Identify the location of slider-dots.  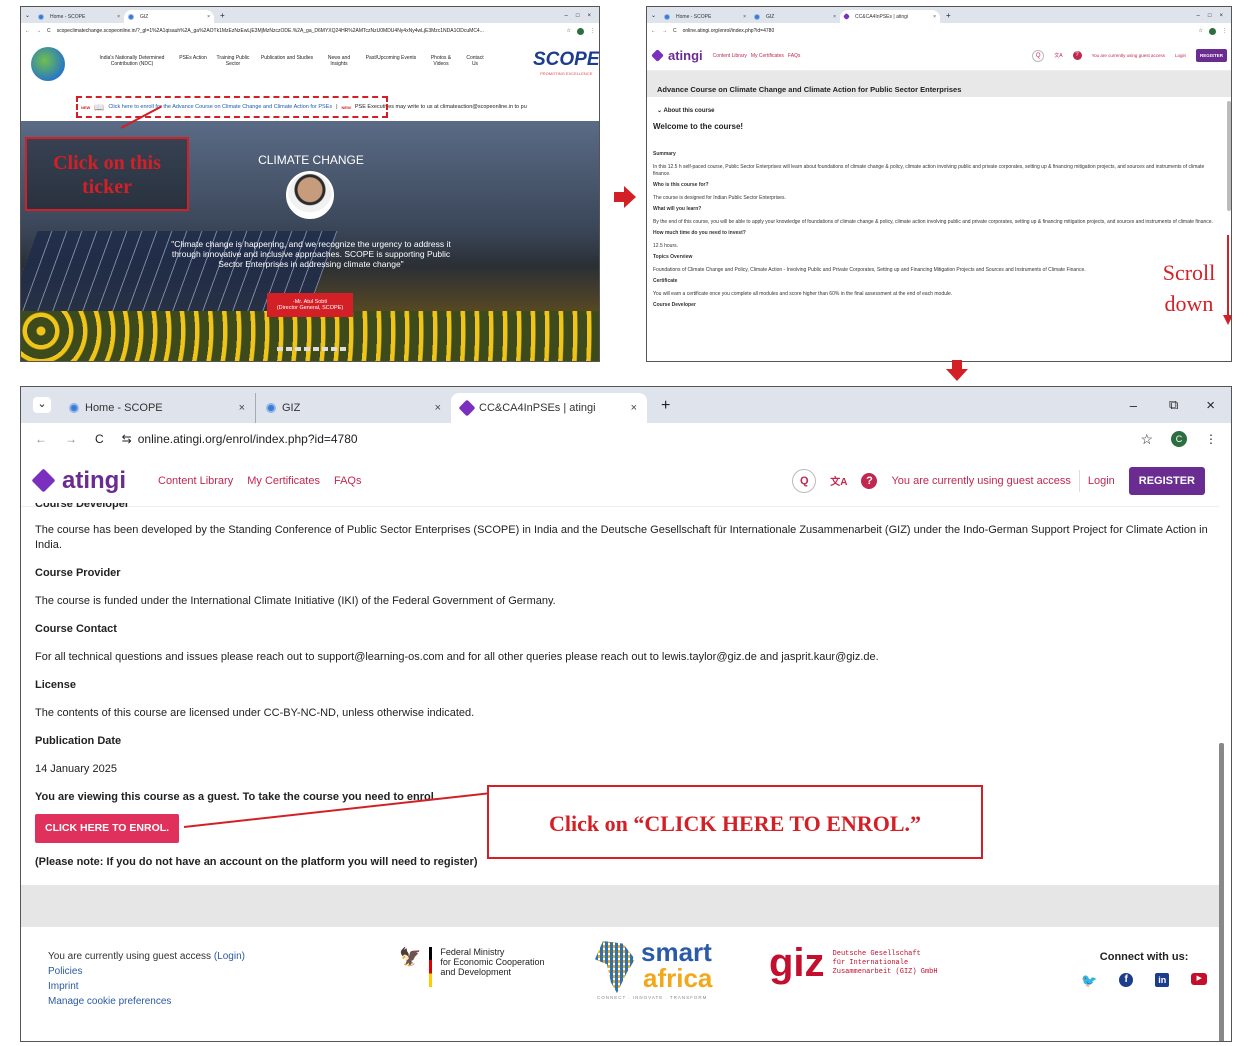
(313, 349).